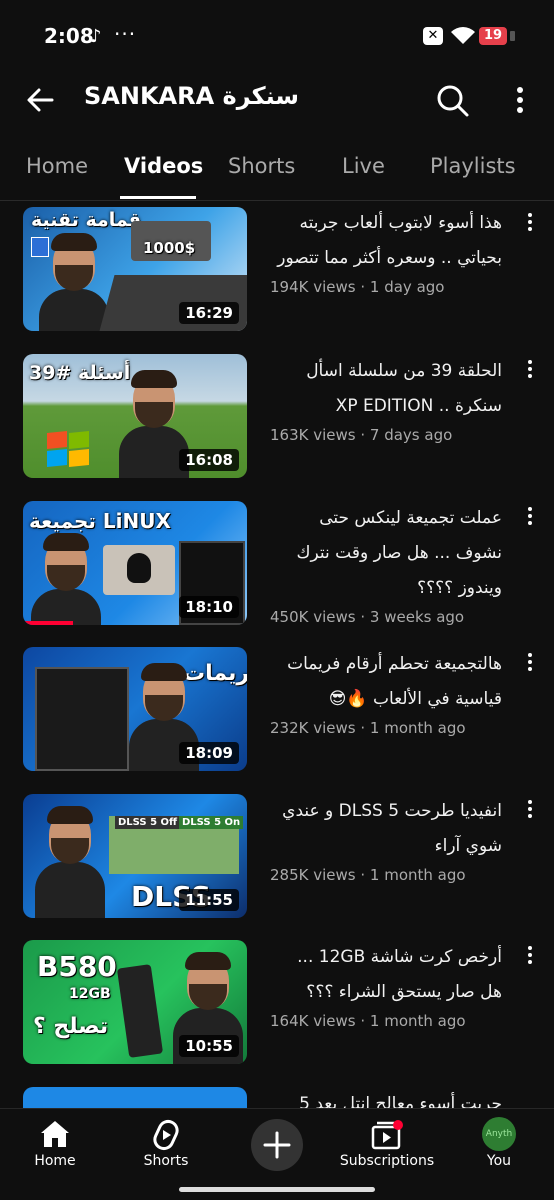  I want to click on video-thumbnail: تجميعة LiNUX 18:10, so click(135, 563).